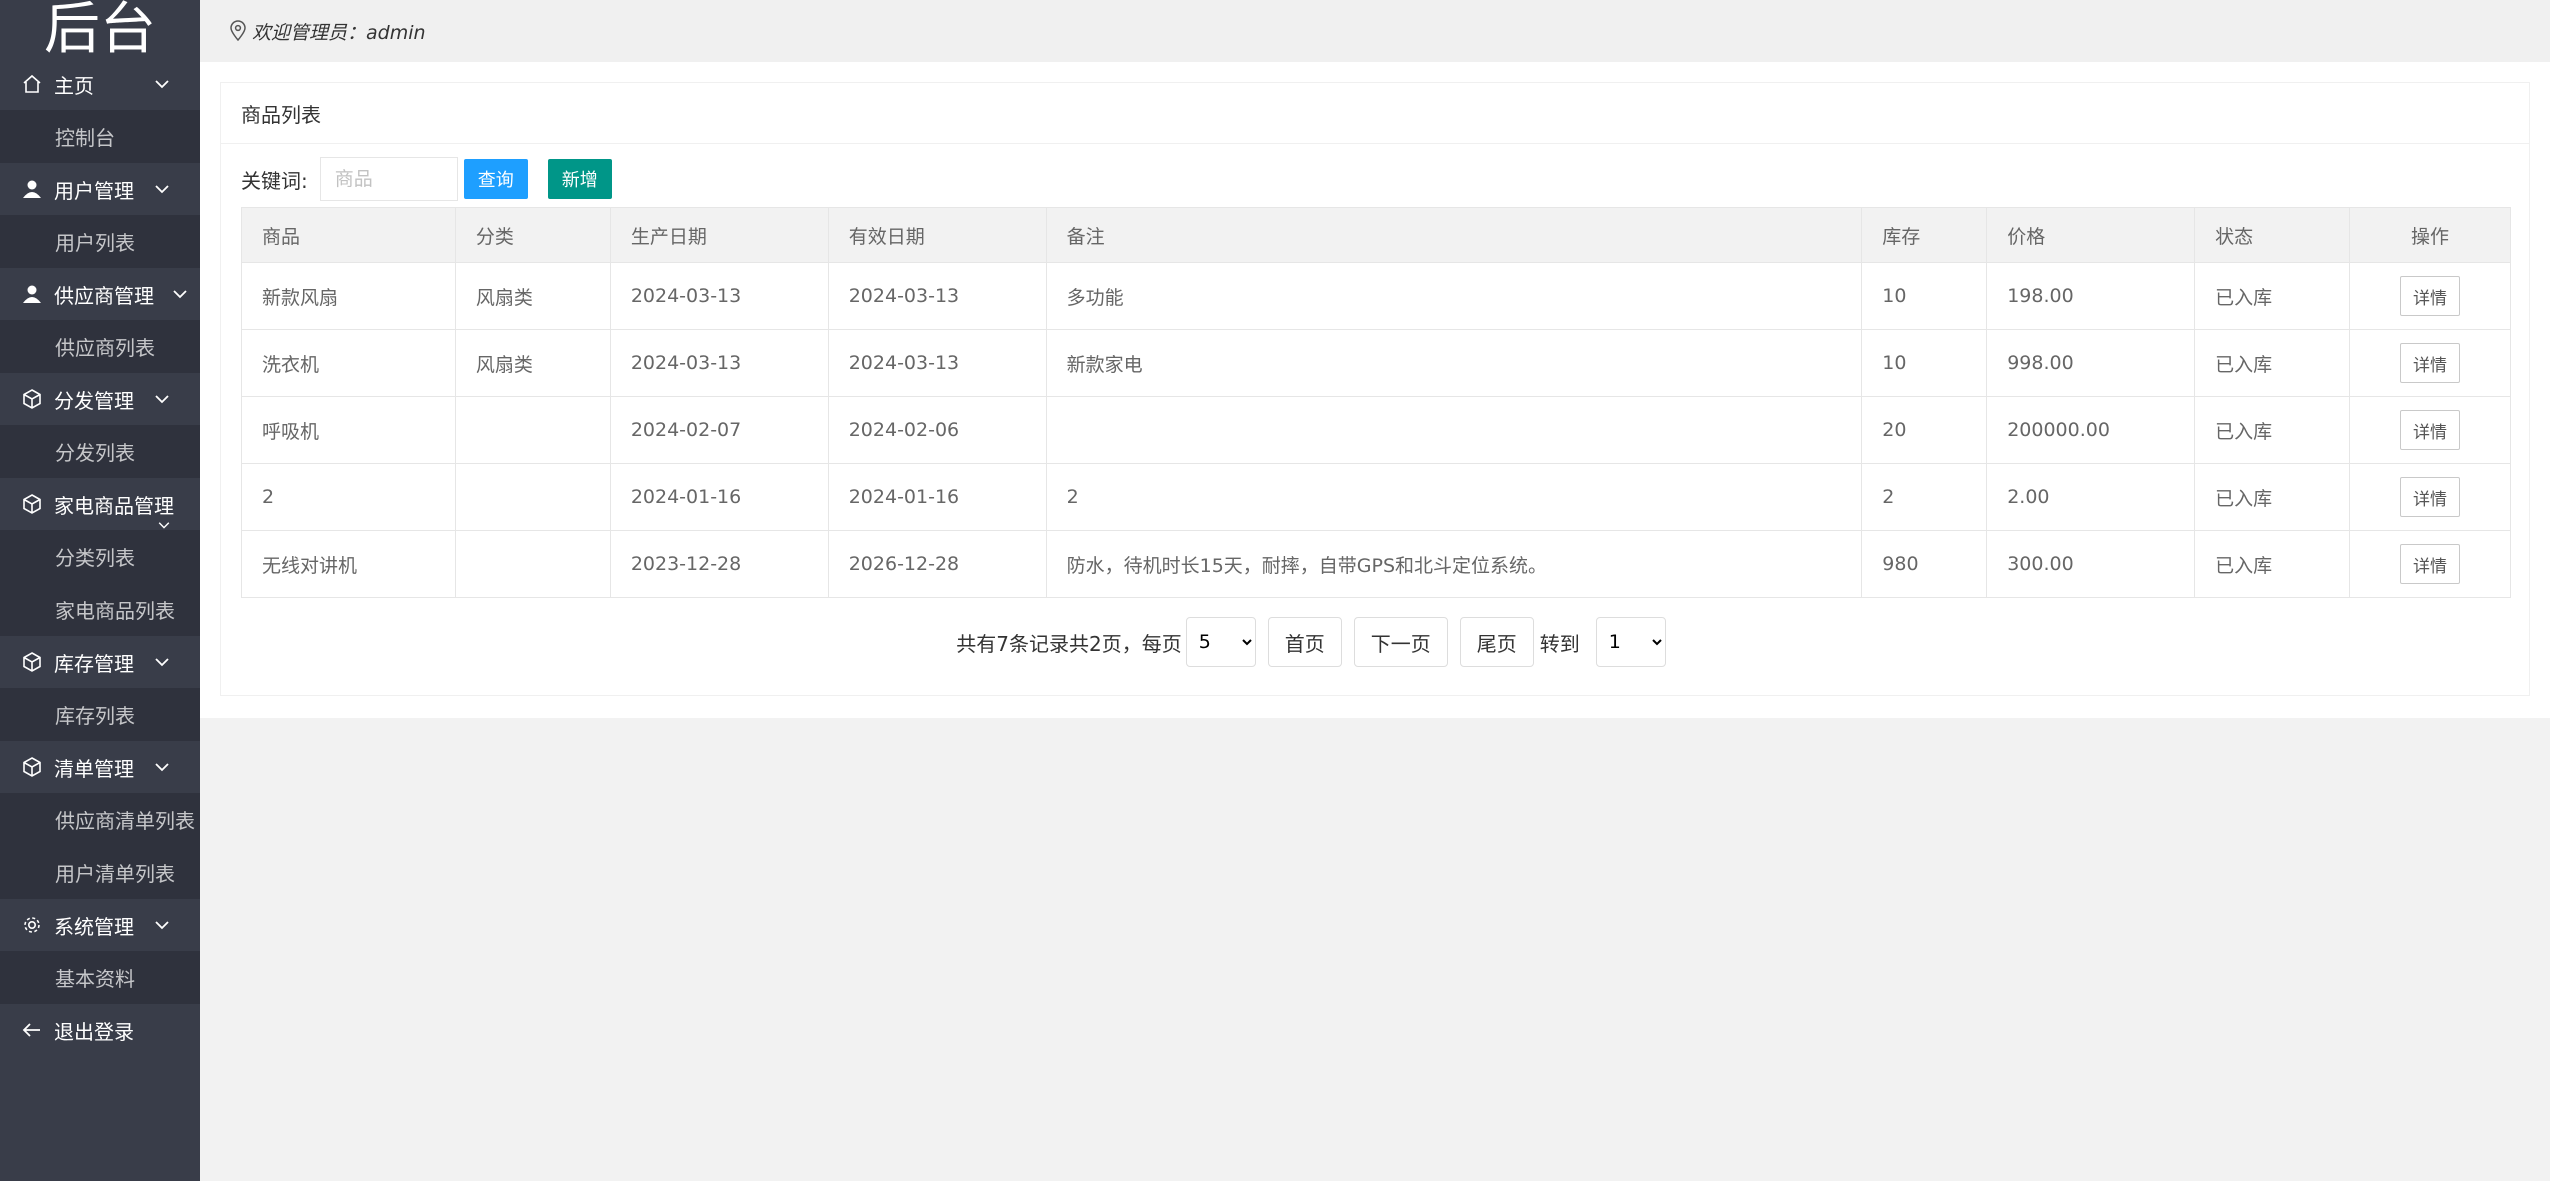 The width and height of the screenshot is (2550, 1181). I want to click on add-button: 新增, so click(579, 179).